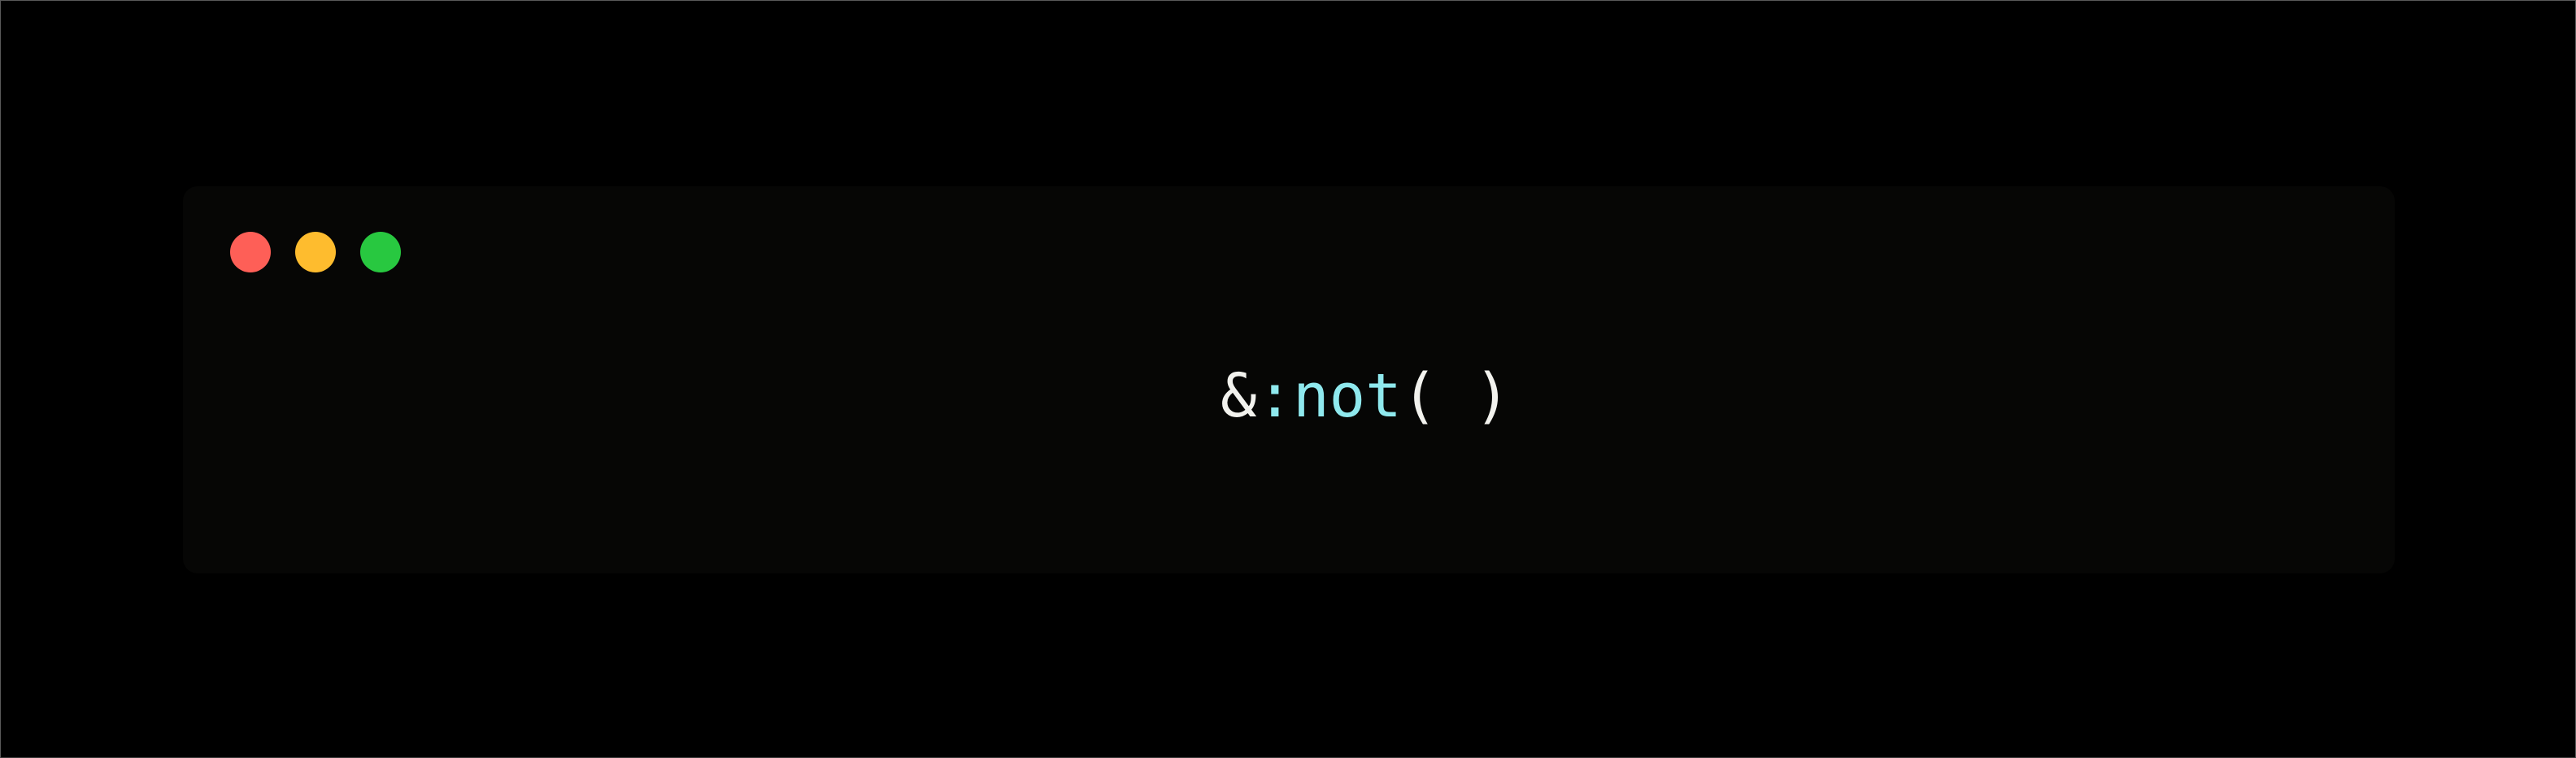  What do you see at coordinates (250, 252) in the screenshot?
I see `close-button` at bounding box center [250, 252].